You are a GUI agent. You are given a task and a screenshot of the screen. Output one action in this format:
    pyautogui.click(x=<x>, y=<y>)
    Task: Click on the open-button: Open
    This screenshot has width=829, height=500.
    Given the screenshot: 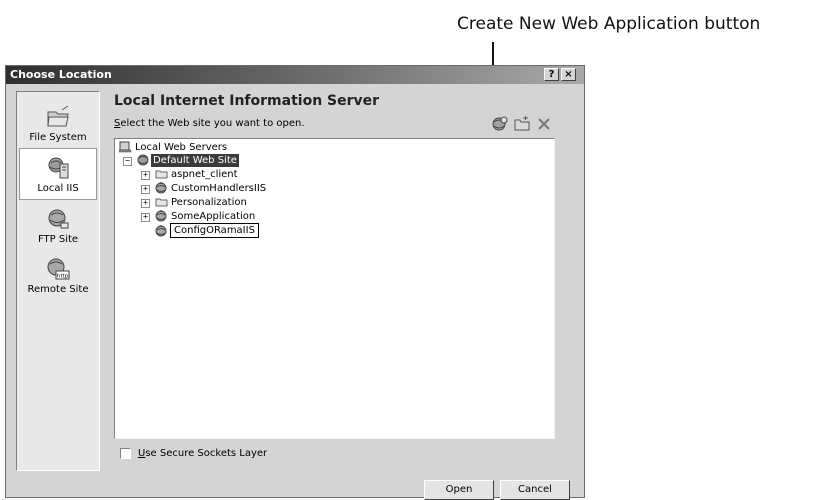 What is the action you would take?
    pyautogui.click(x=459, y=490)
    